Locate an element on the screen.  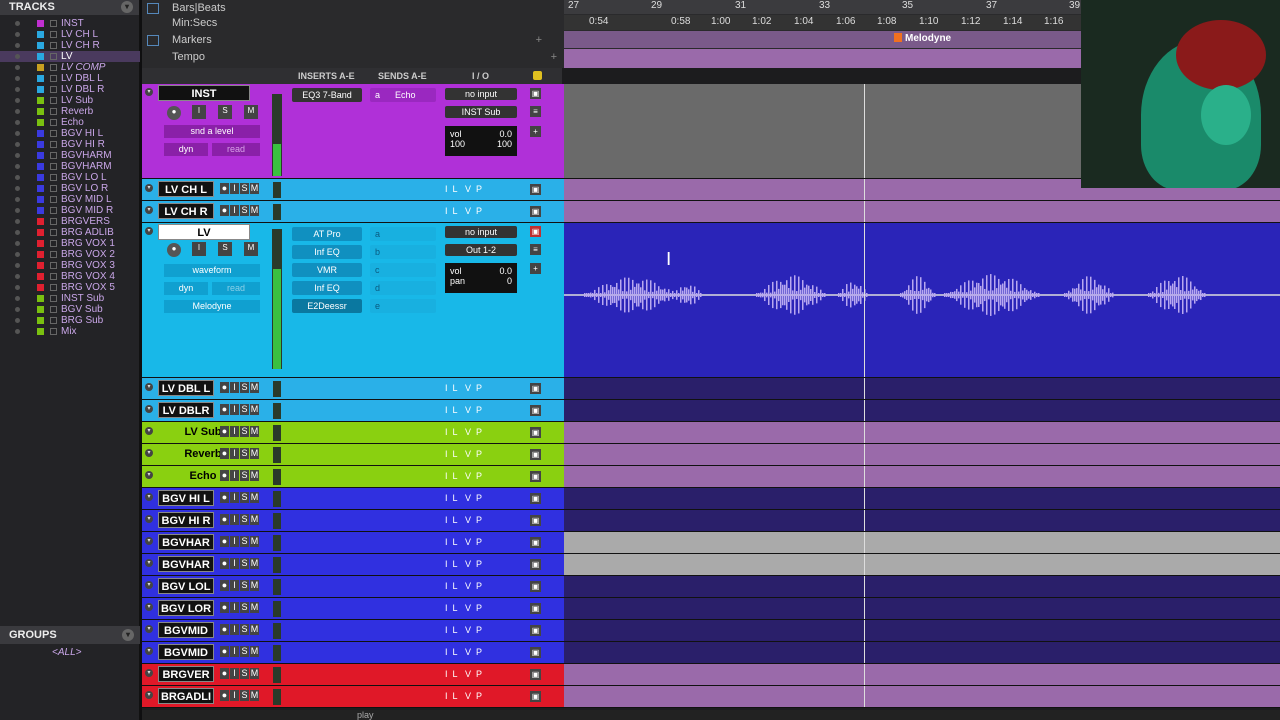
add-tempo-icon: + is located at coordinates (554, 57).